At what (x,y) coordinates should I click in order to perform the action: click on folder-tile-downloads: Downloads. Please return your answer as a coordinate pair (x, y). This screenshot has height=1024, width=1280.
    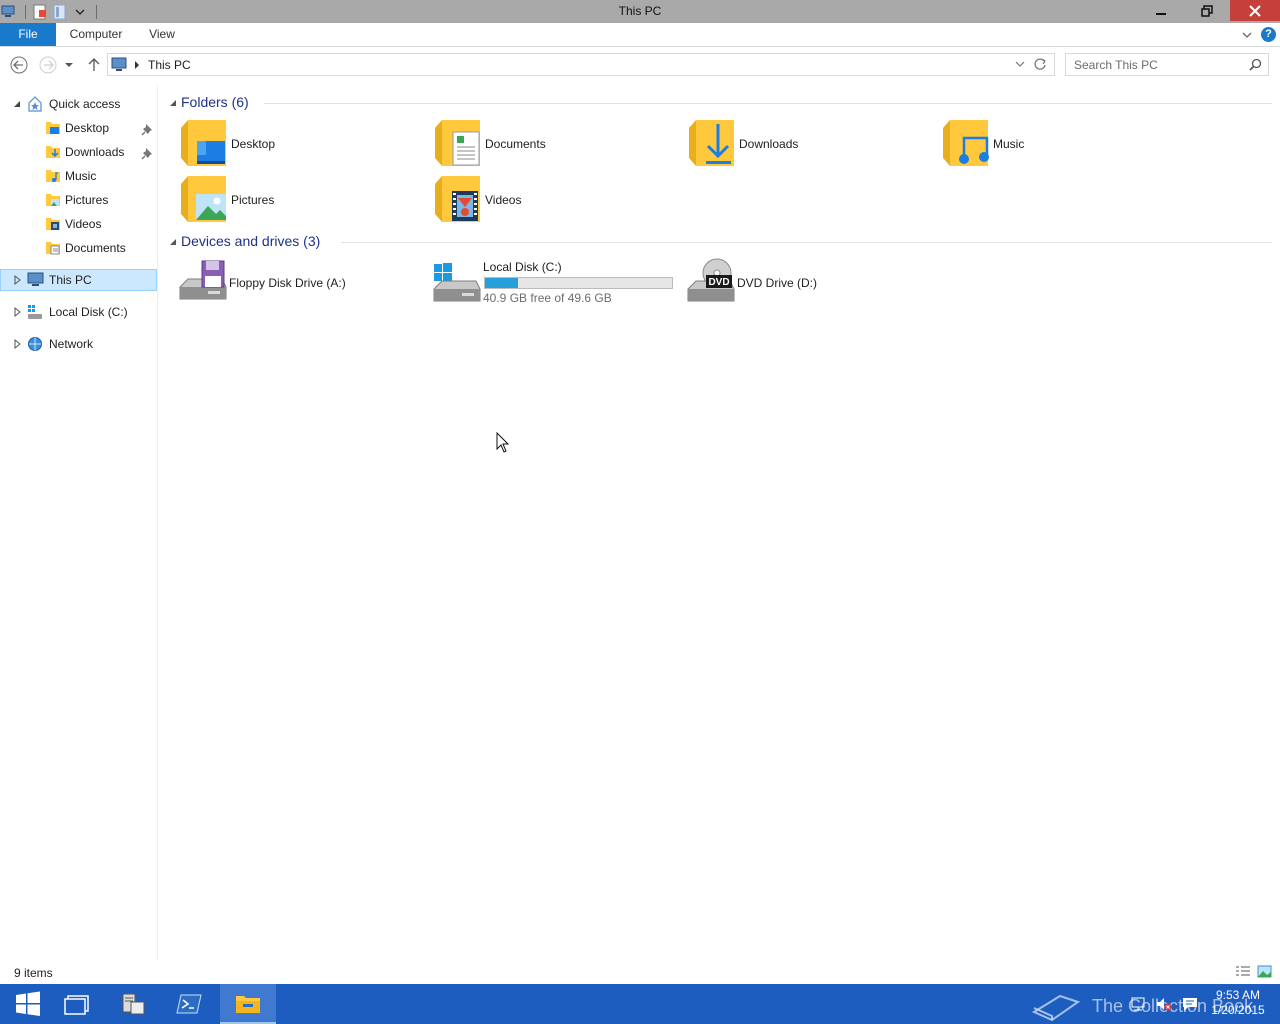
    Looking at the image, I should click on (813, 144).